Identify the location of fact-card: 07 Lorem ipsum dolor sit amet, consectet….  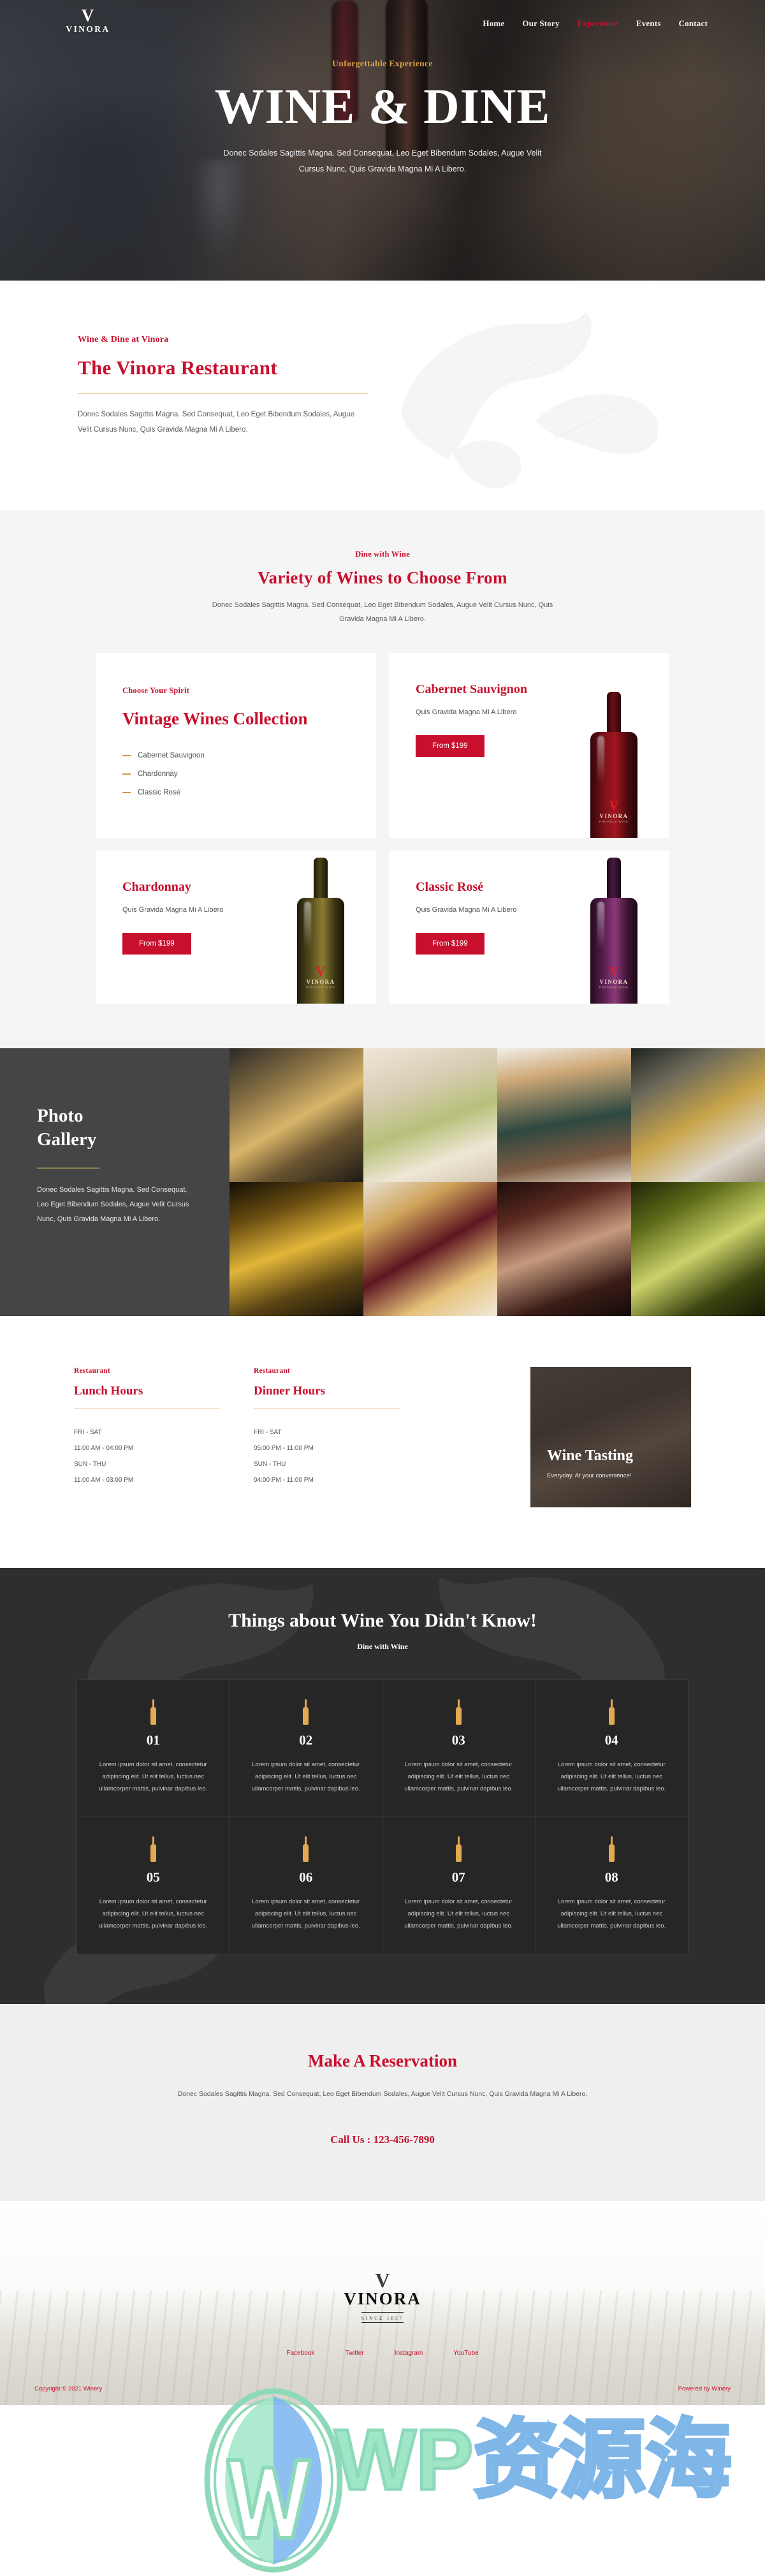
(459, 1886).